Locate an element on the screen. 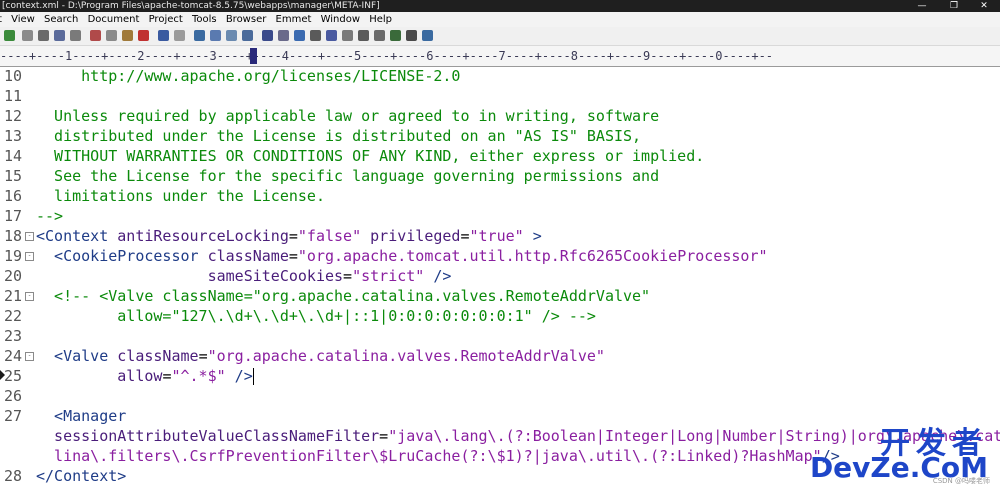 Image resolution: width=1000 pixels, height=488 pixels. copy-icon is located at coordinates (111, 35).